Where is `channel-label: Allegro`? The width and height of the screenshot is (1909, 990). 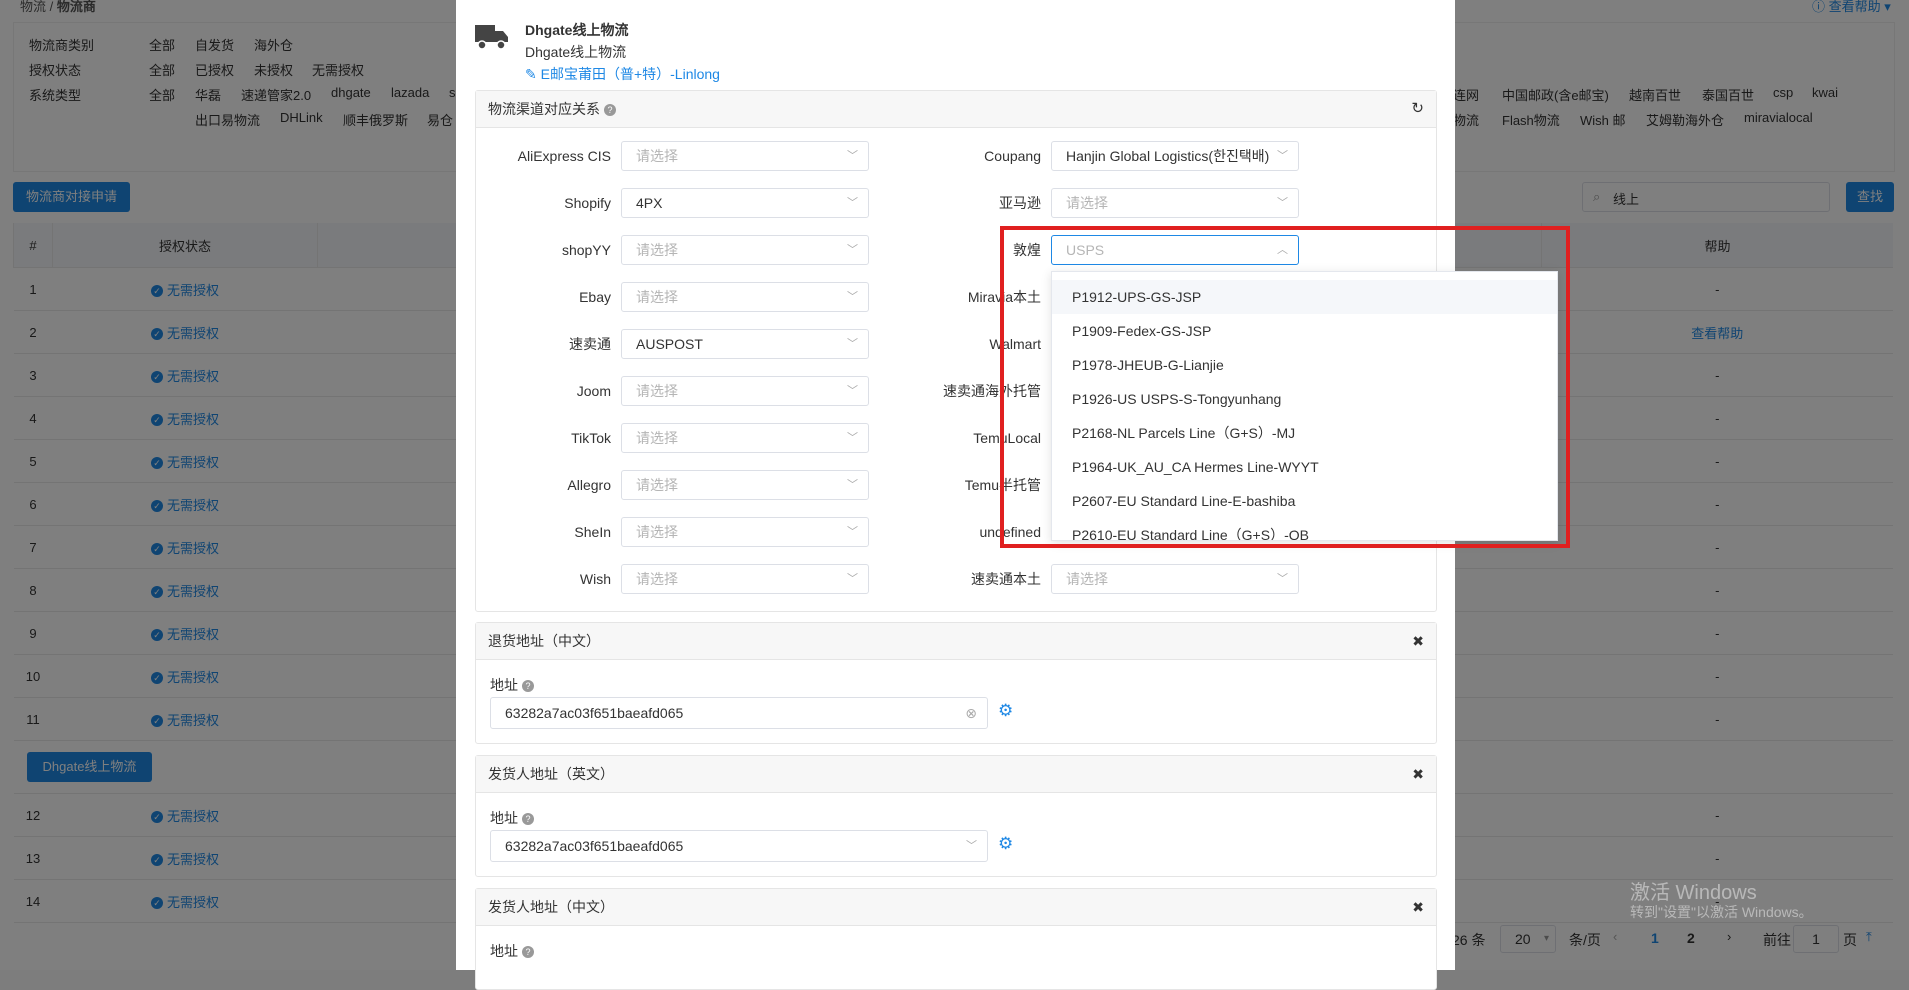
channel-label: Allegro is located at coordinates (589, 485).